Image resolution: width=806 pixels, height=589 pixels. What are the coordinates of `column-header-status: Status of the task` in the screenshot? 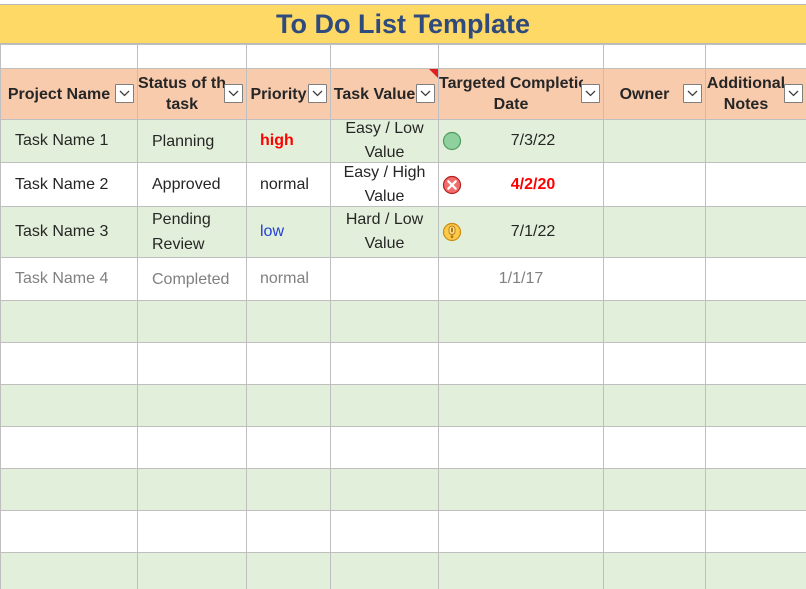 It's located at (192, 94).